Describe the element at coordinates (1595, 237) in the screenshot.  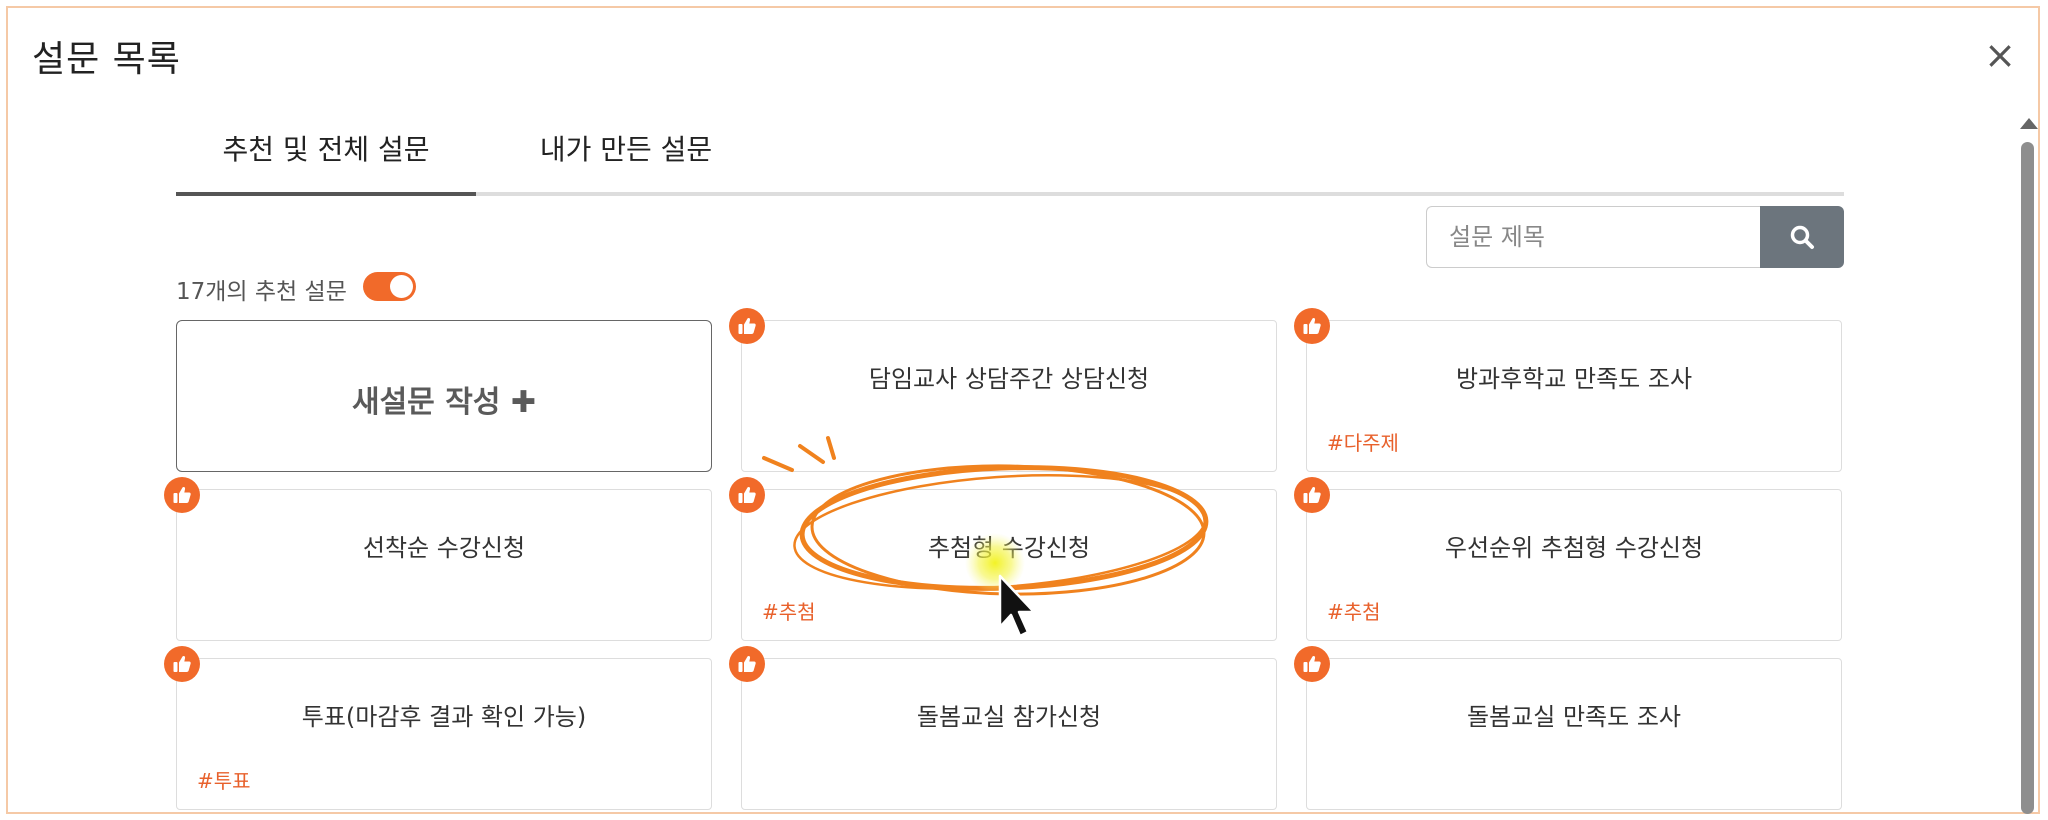
I see `search-input` at that location.